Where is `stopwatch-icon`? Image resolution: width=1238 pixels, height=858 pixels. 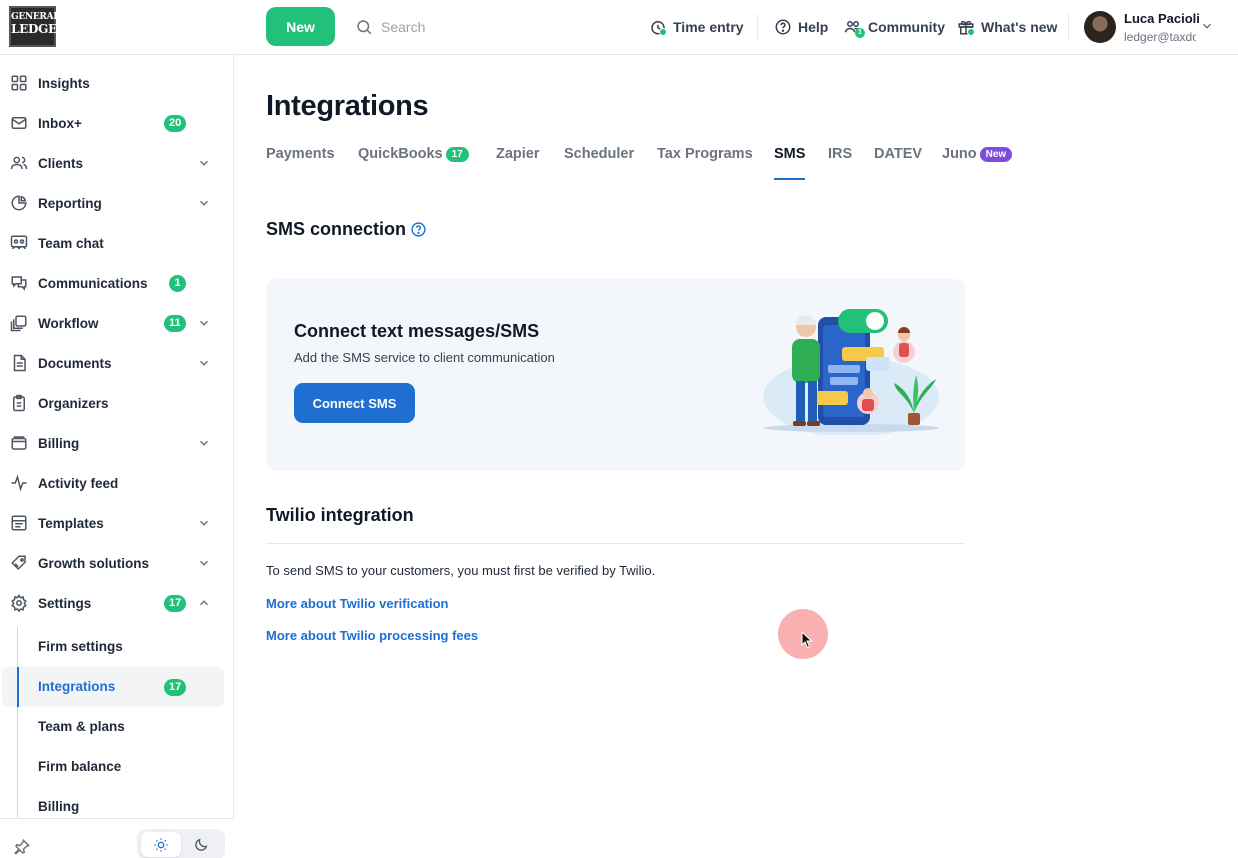
stopwatch-icon is located at coordinates (658, 27).